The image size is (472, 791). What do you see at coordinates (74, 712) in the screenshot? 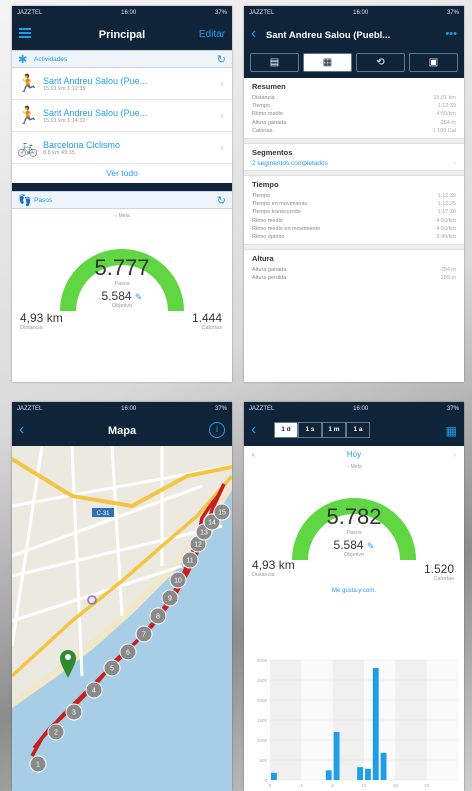
I see `km-marker: 3` at bounding box center [74, 712].